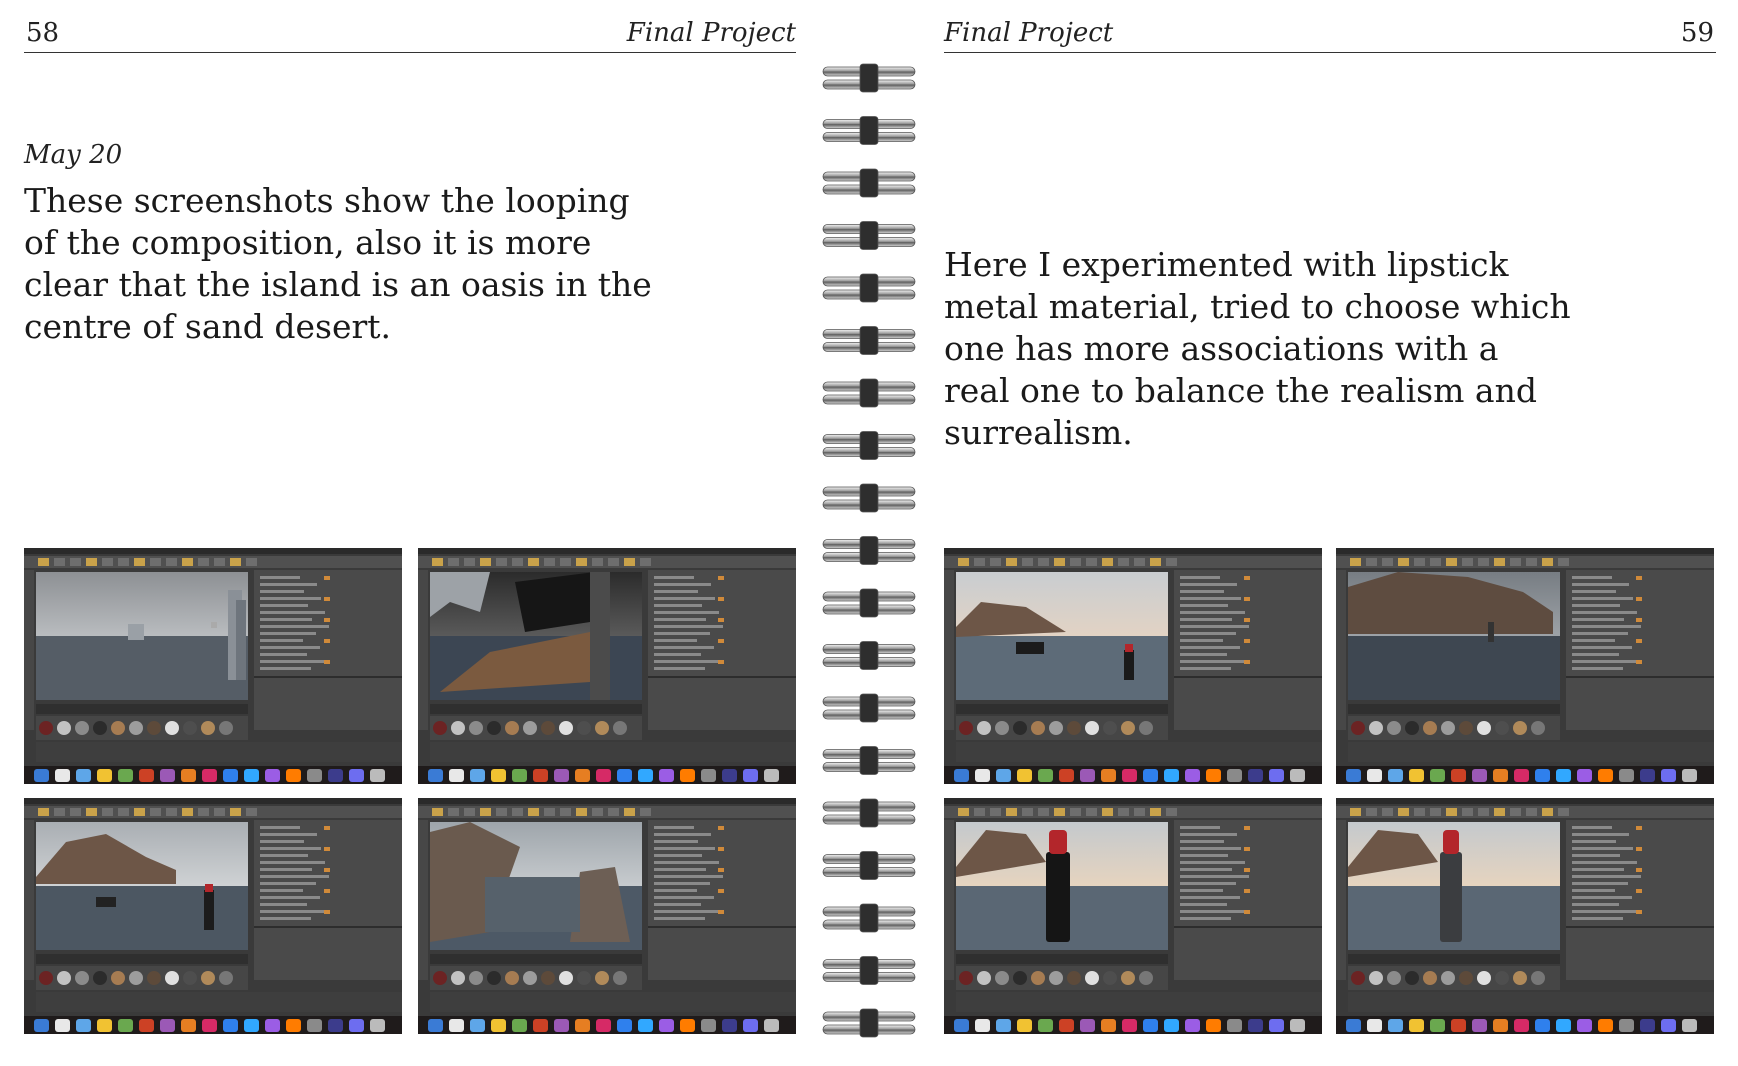  What do you see at coordinates (1257, 306) in the screenshot?
I see `body-line: metal material, tried to choose which` at bounding box center [1257, 306].